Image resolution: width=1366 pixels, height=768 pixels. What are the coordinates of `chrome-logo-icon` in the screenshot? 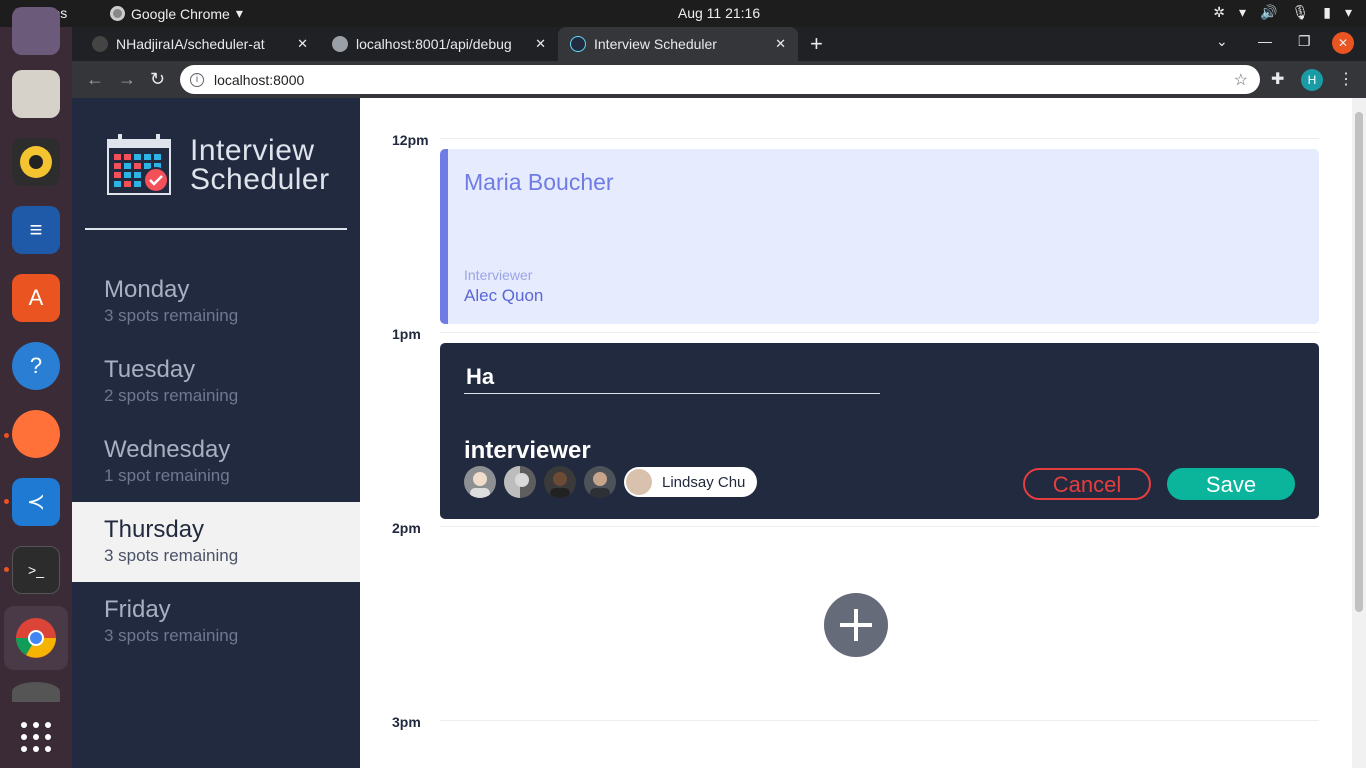 It's located at (36, 638).